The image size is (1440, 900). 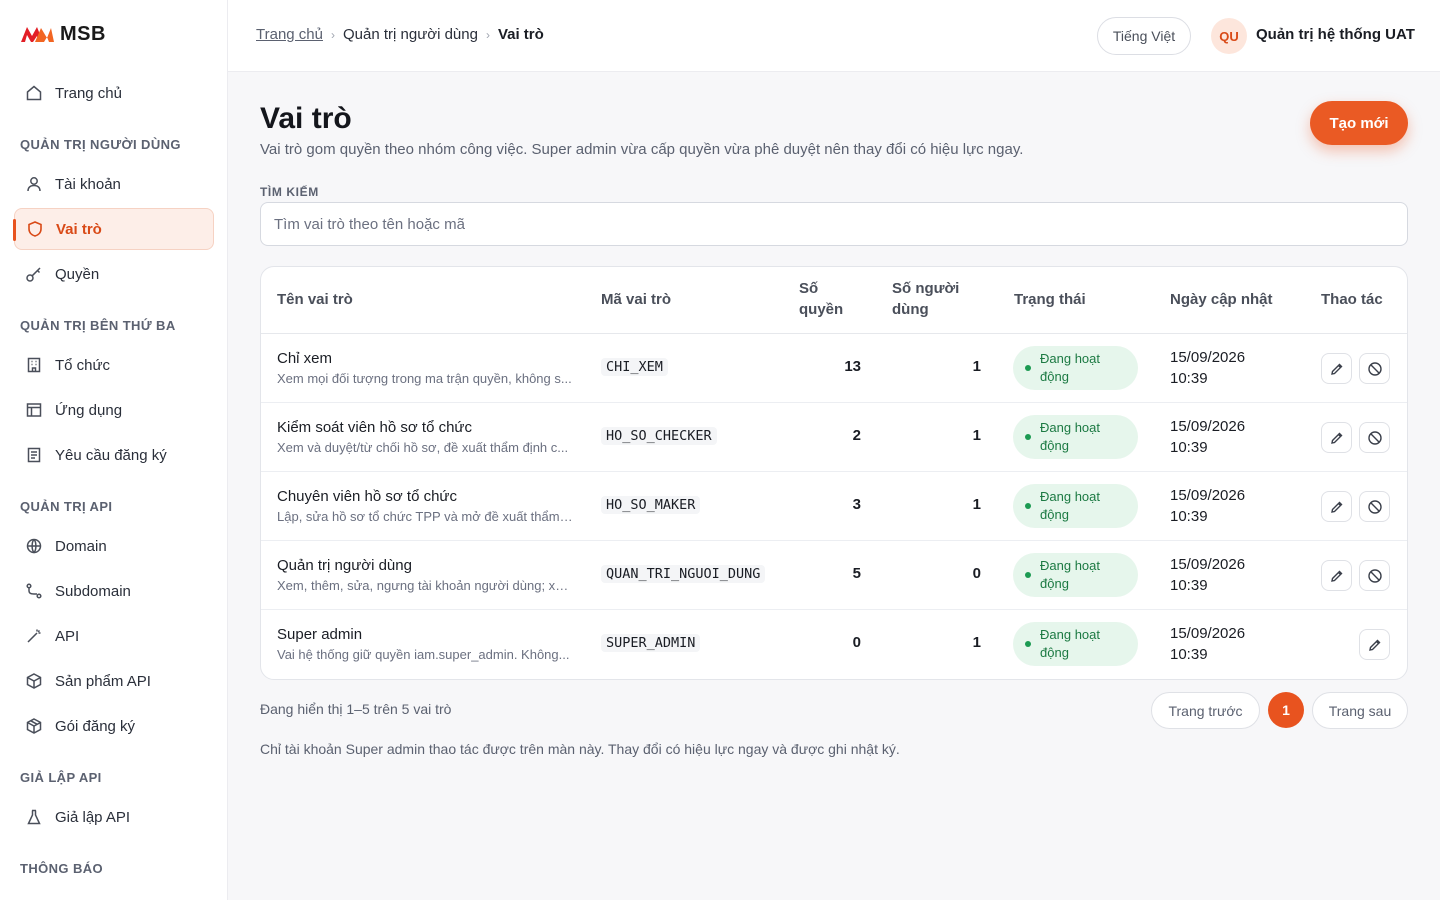 What do you see at coordinates (1144, 36) in the screenshot?
I see `language-button: Tiếng Việt` at bounding box center [1144, 36].